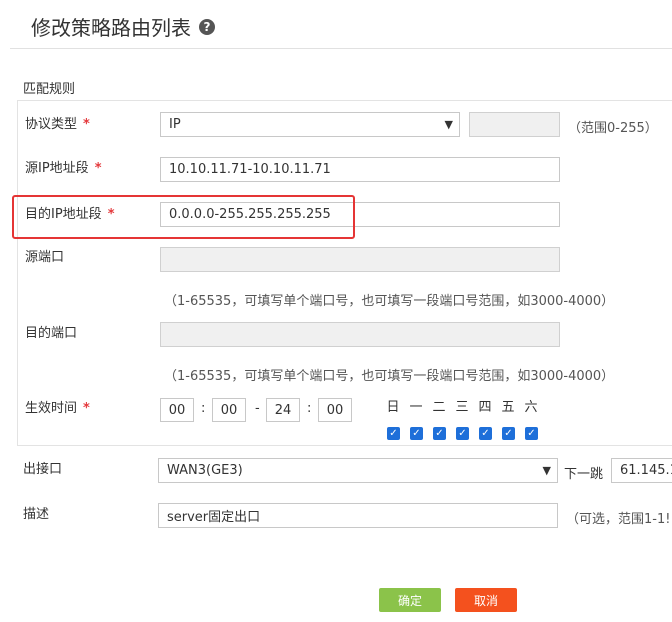  Describe the element at coordinates (283, 410) in the screenshot. I see `end-hour-input: 24` at that location.